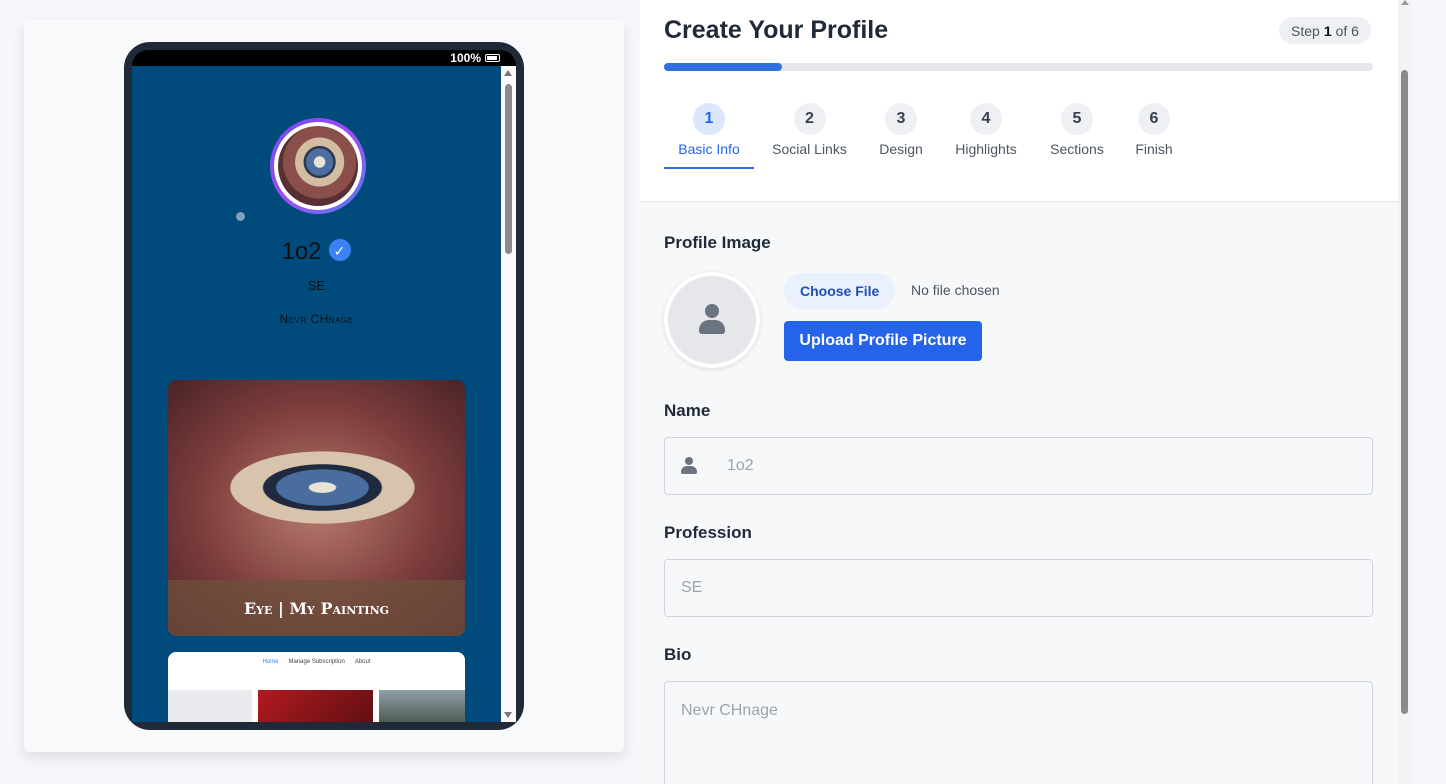 The width and height of the screenshot is (1446, 784). Describe the element at coordinates (1018, 588) in the screenshot. I see `profession-input: SE` at that location.